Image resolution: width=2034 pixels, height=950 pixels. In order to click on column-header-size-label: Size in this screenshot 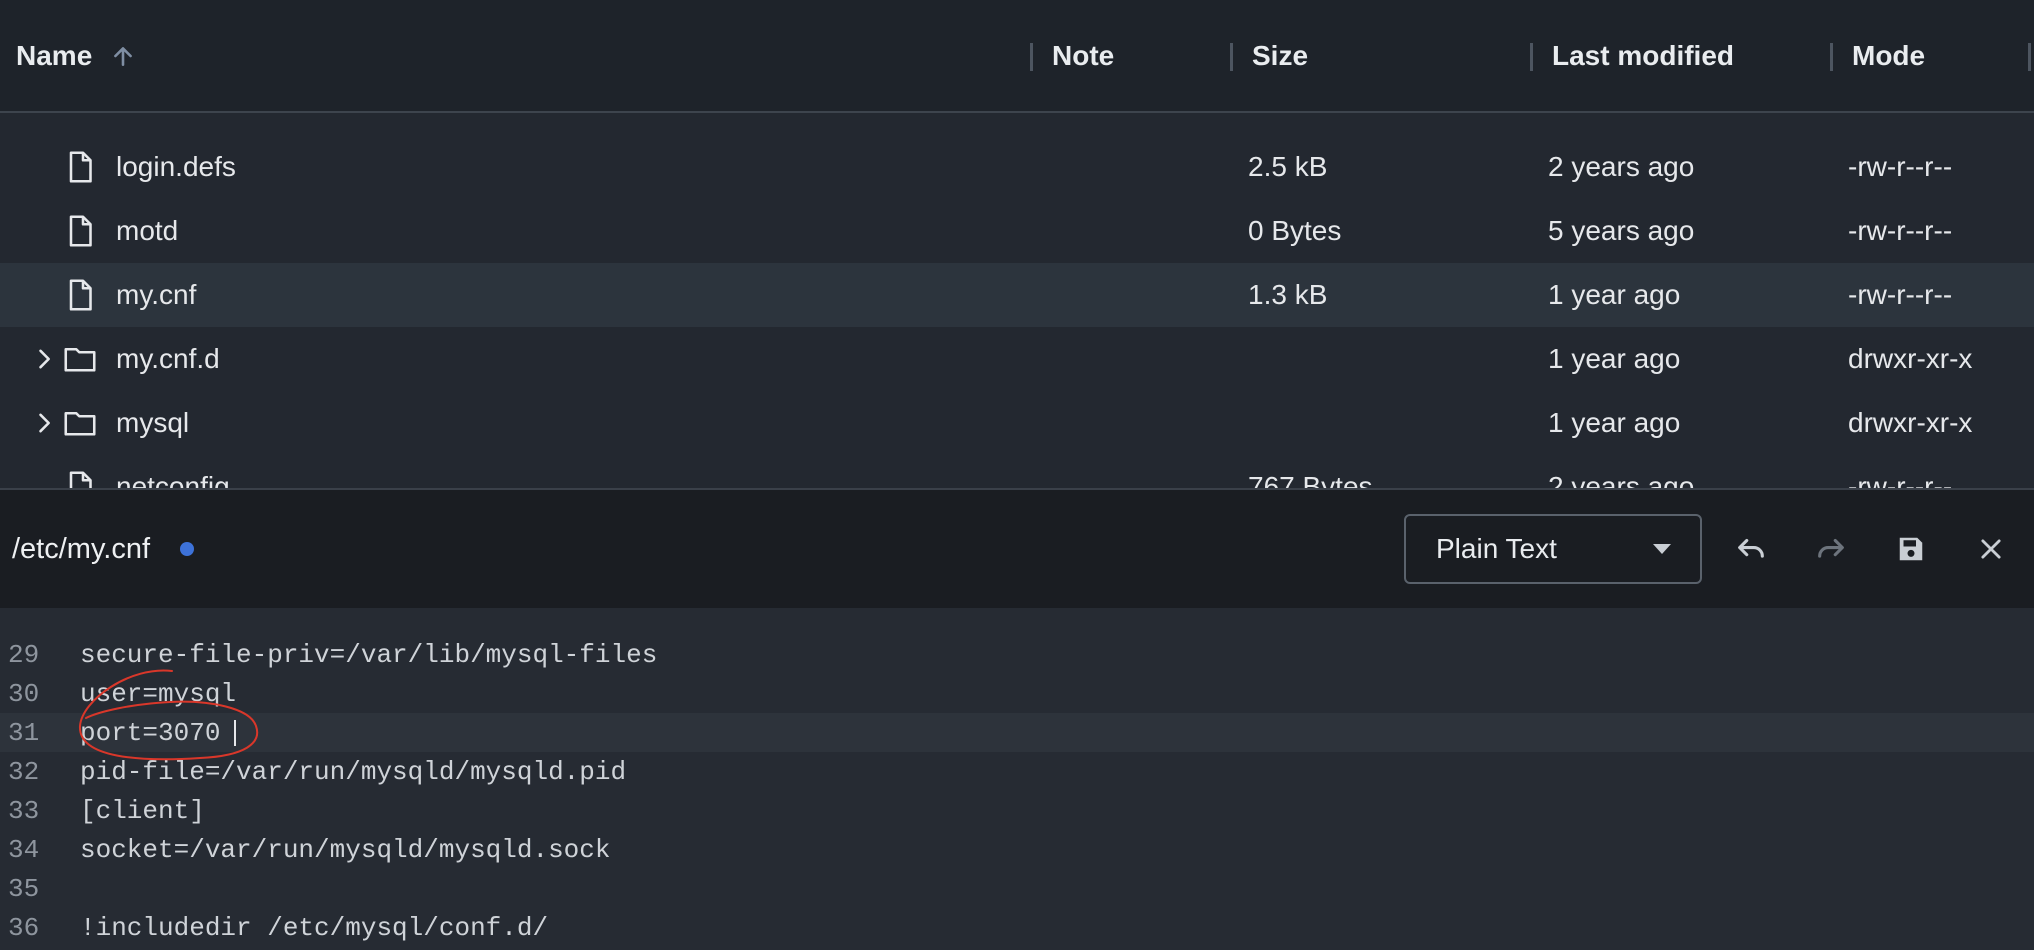, I will do `click(1280, 55)`.